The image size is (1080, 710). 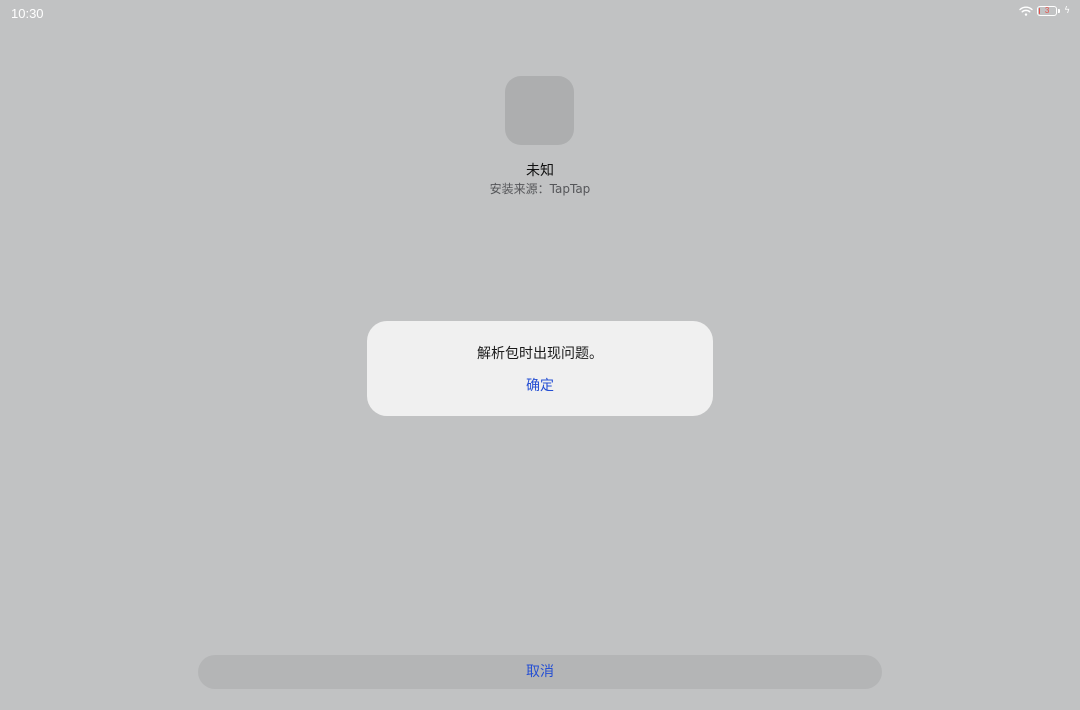 What do you see at coordinates (1026, 11) in the screenshot?
I see `wifi-icon` at bounding box center [1026, 11].